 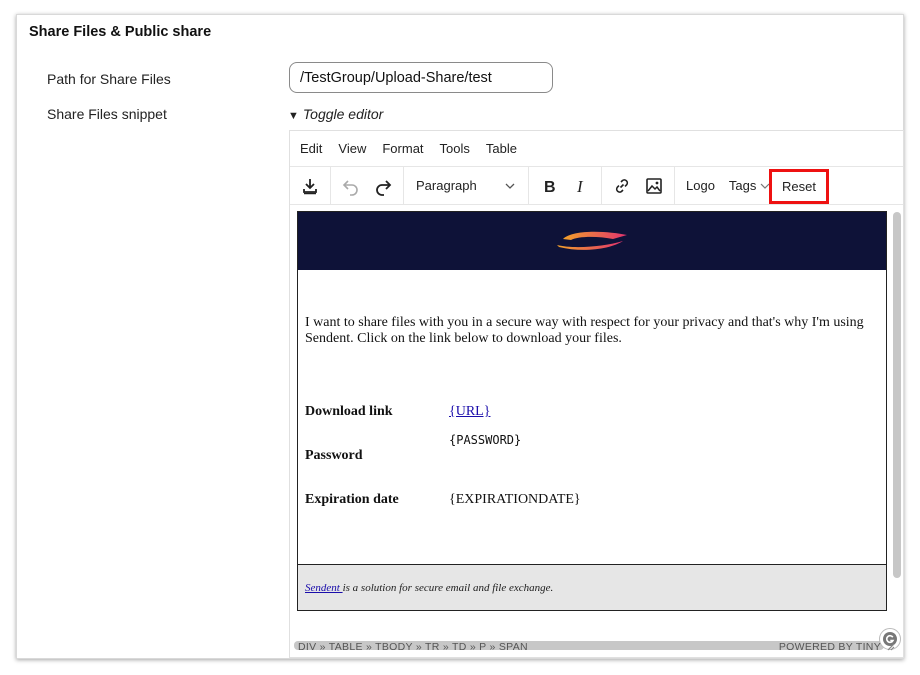 What do you see at coordinates (107, 114) in the screenshot?
I see `snippet-label: Share Files snippet` at bounding box center [107, 114].